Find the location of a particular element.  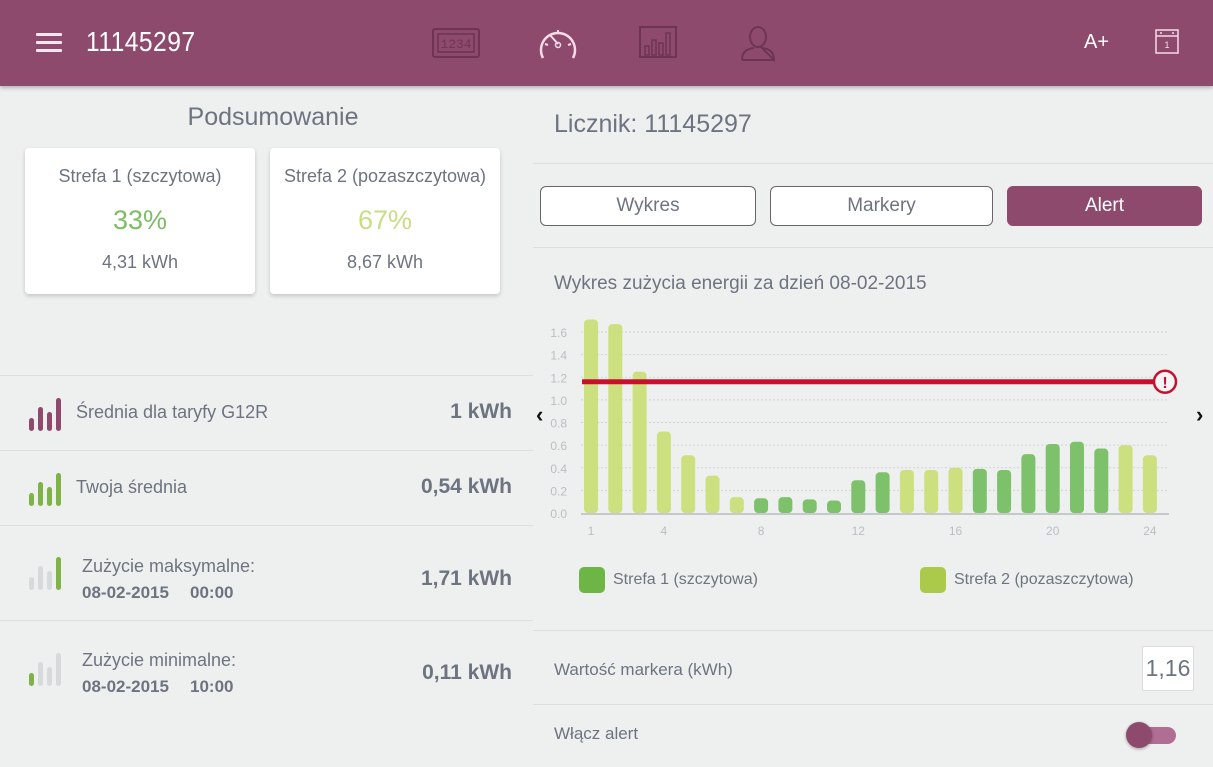

min-usage-date: 08-02-2015 is located at coordinates (125, 686).